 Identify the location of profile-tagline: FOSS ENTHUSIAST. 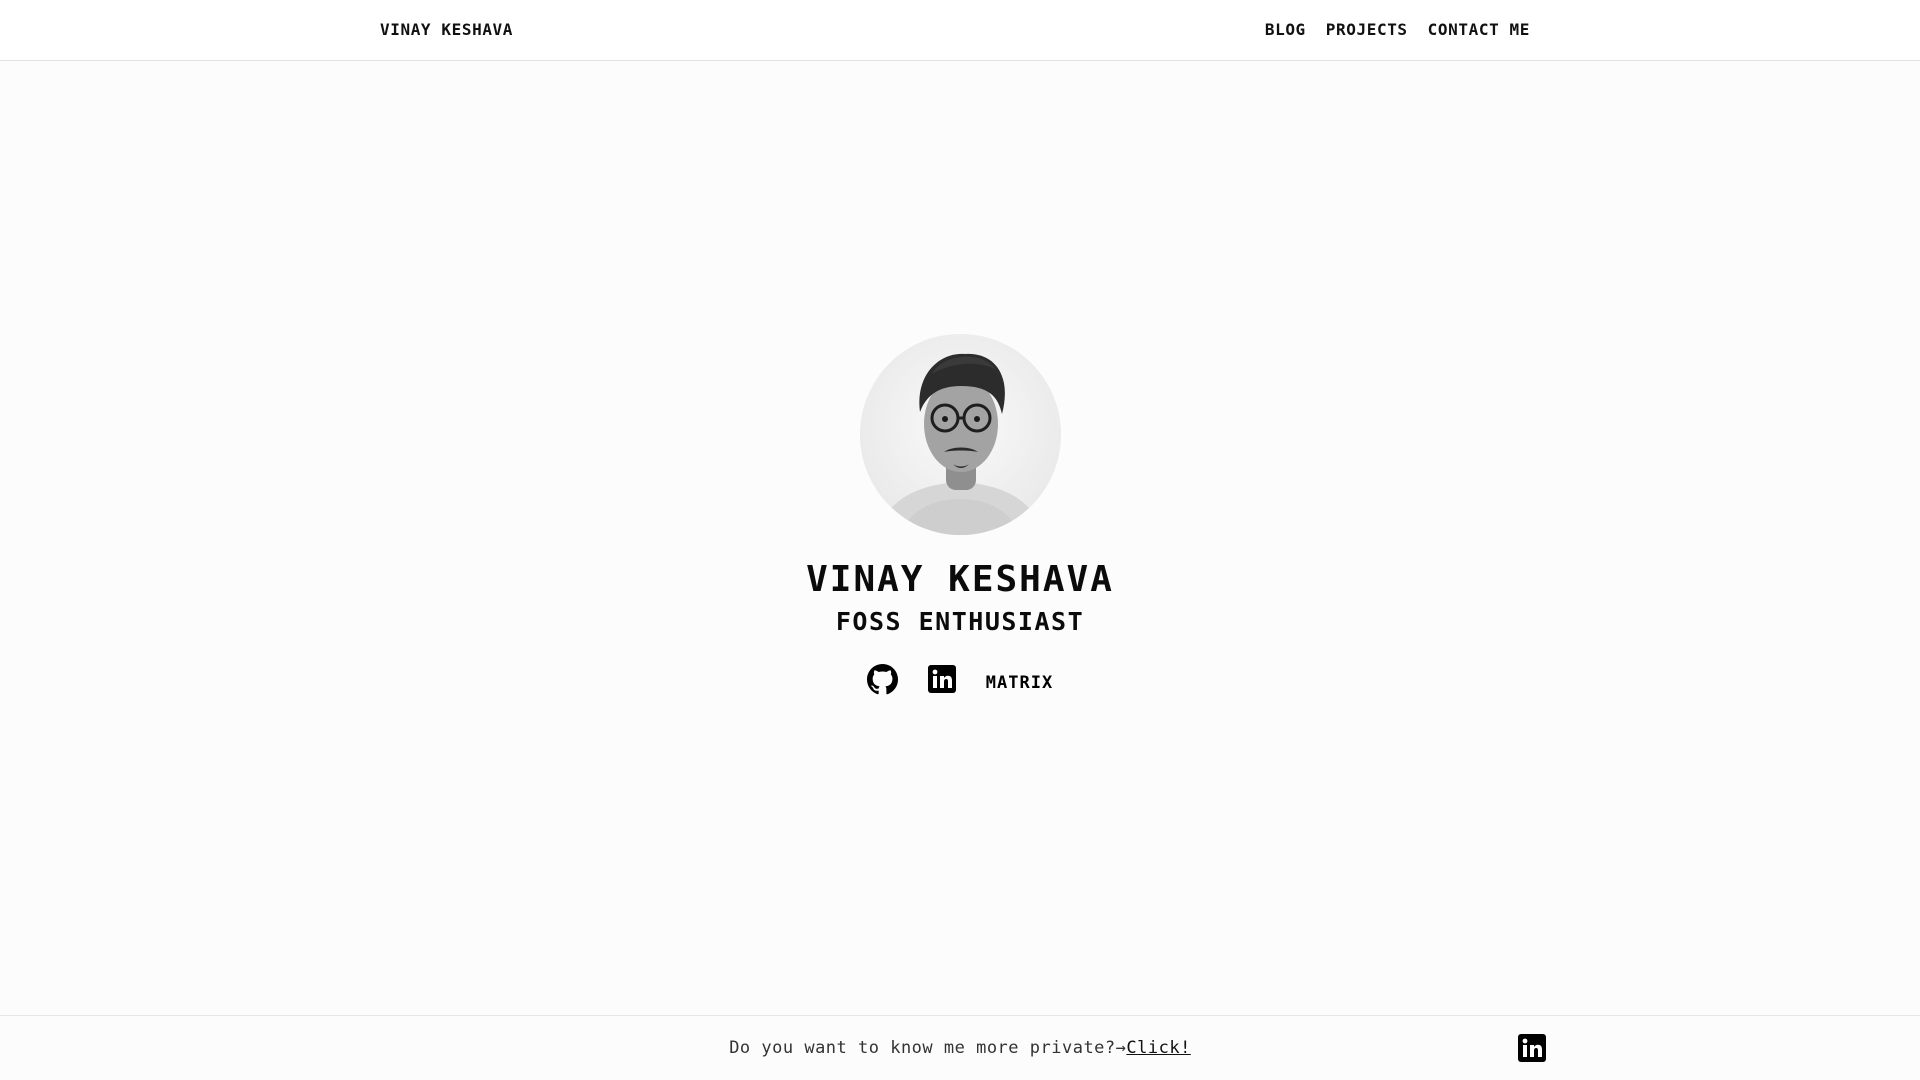
(960, 621).